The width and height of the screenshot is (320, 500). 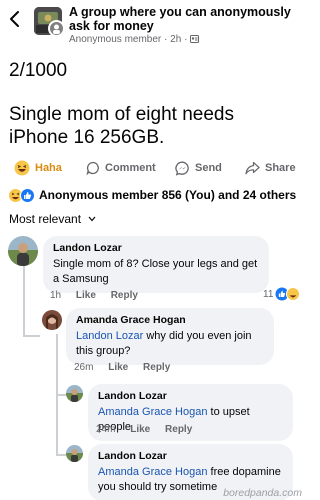 I want to click on reaction-count-value: 11, so click(x=268, y=294).